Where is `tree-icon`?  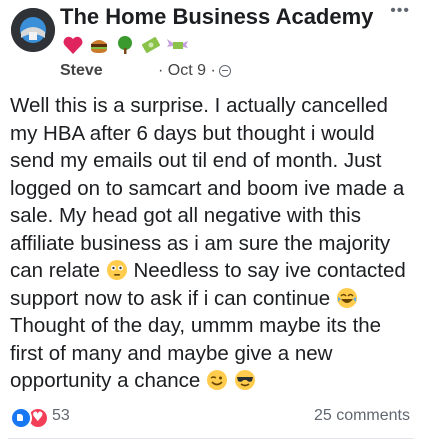
tree-icon is located at coordinates (125, 45).